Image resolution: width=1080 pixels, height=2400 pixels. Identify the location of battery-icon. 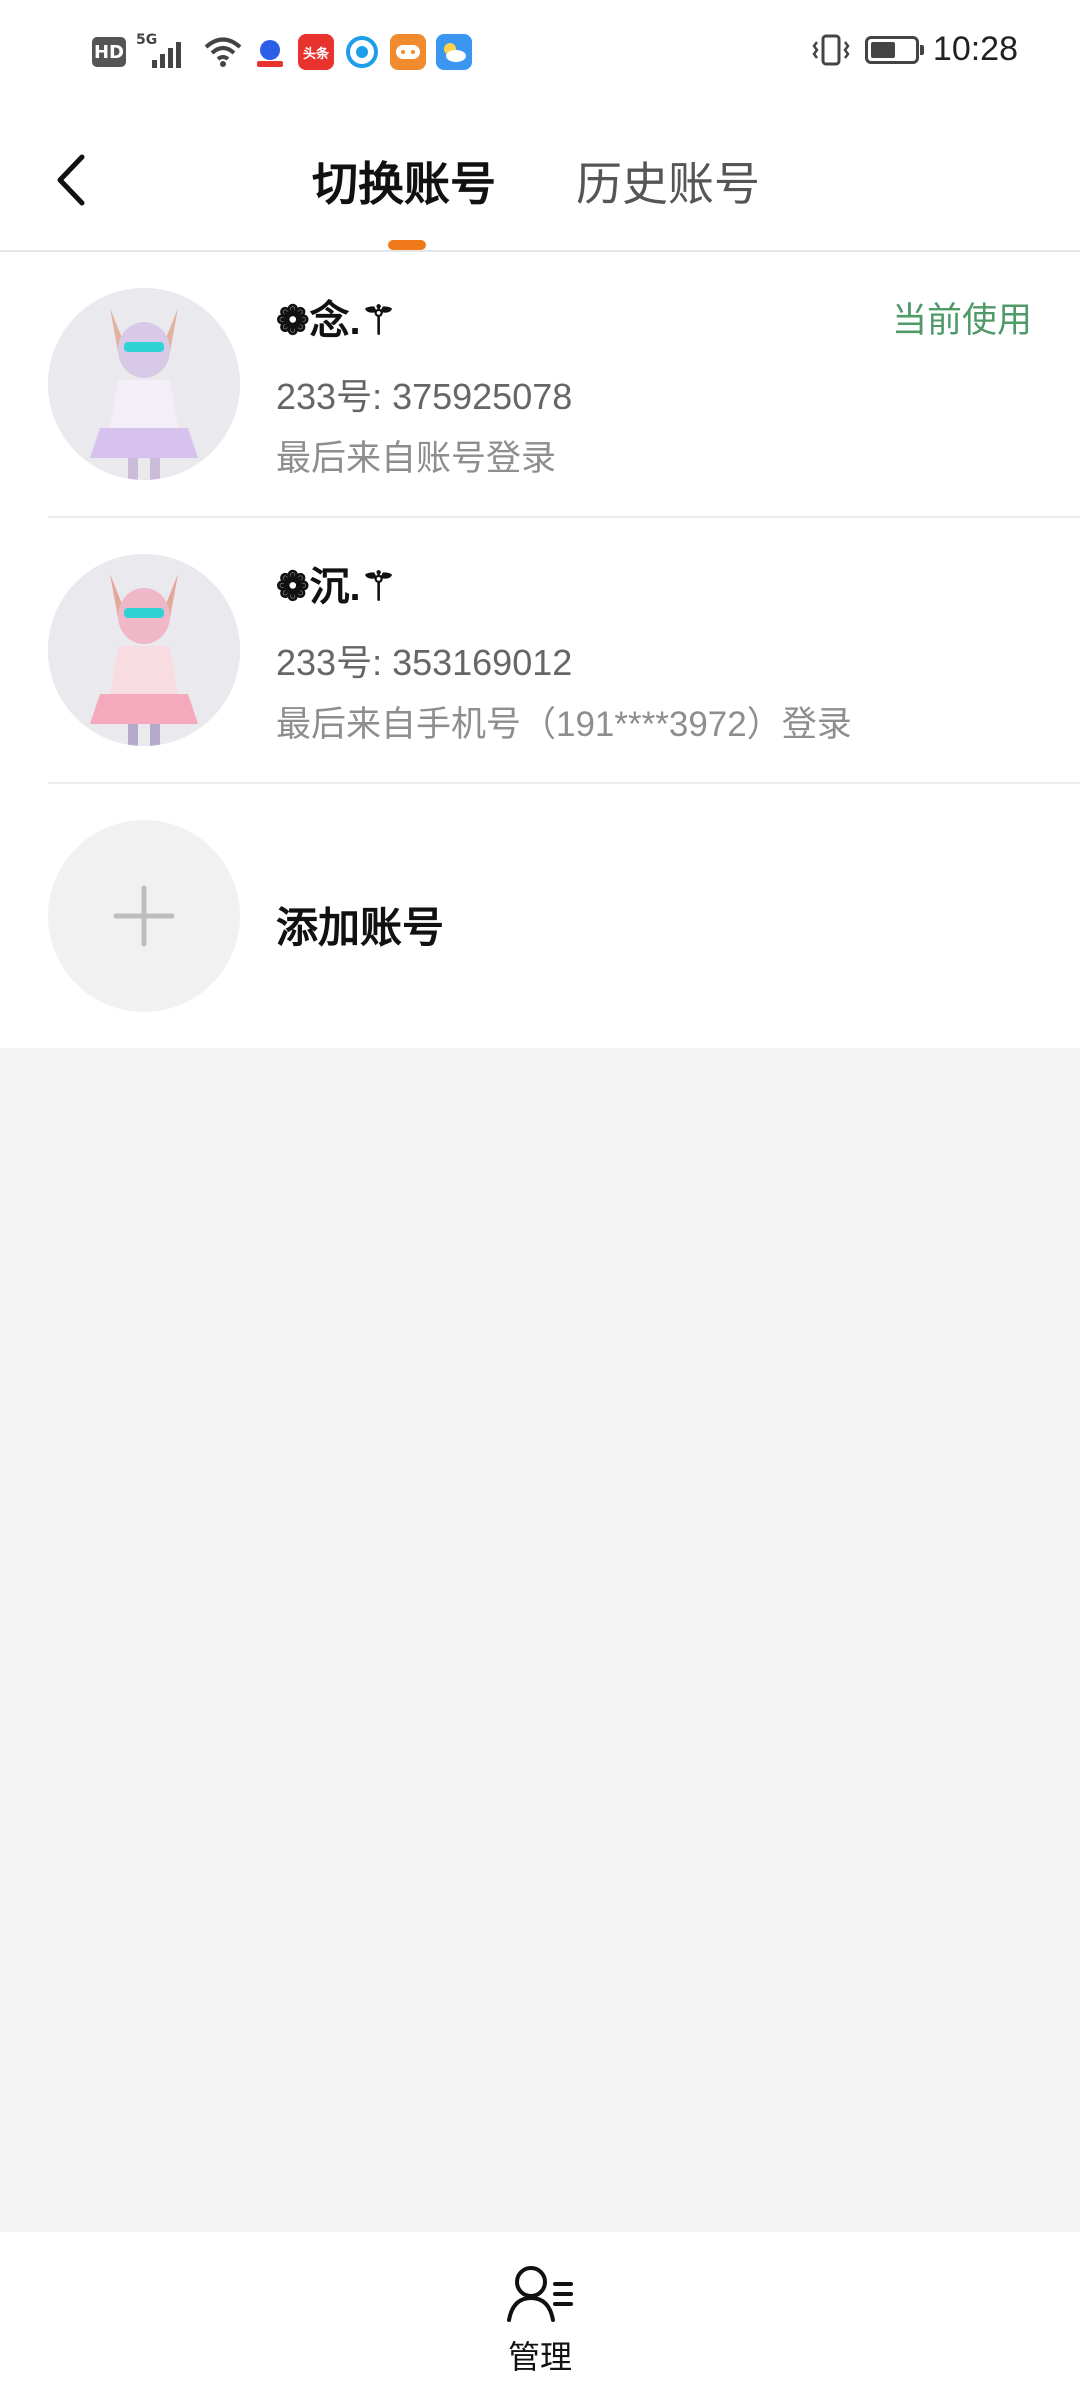
(894, 49).